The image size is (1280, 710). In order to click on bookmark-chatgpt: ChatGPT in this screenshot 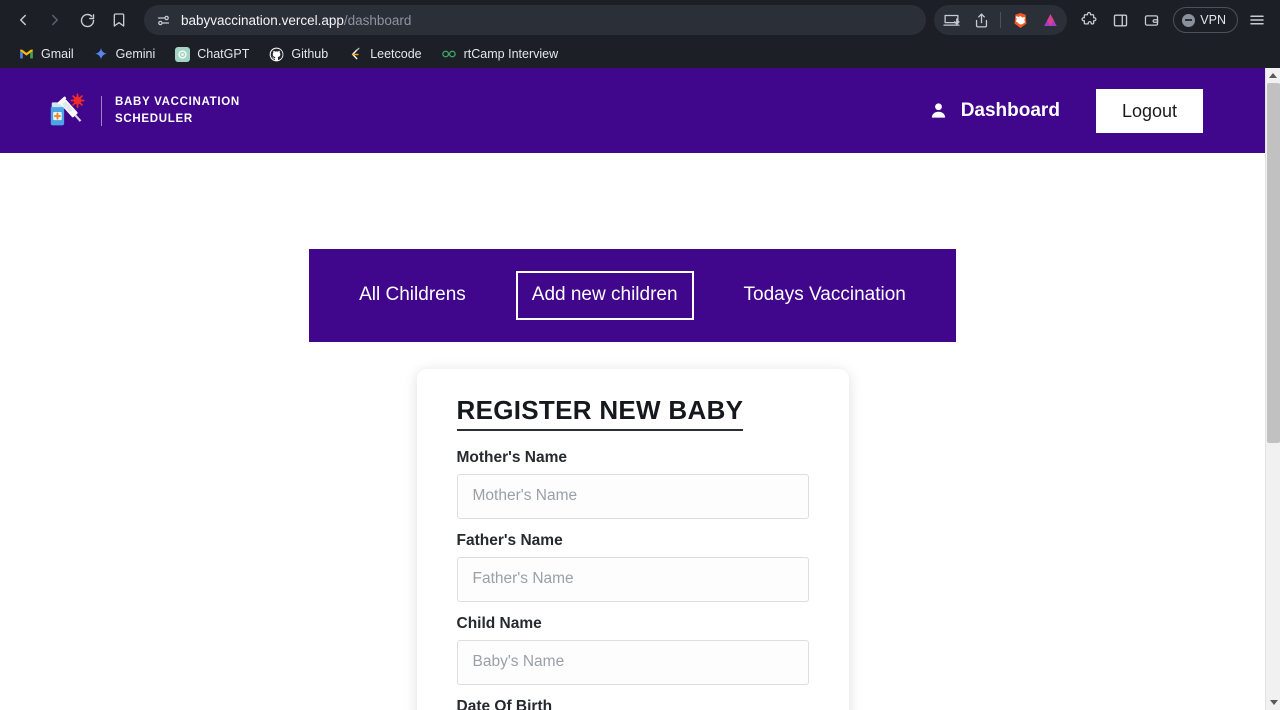, I will do `click(211, 54)`.